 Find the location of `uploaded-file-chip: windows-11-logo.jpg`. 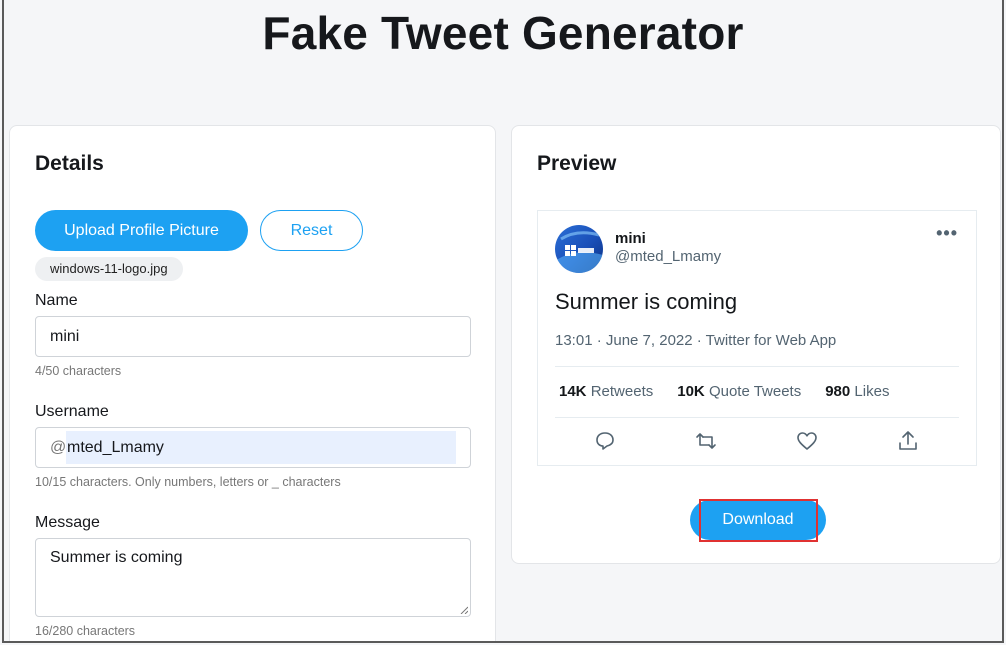

uploaded-file-chip: windows-11-logo.jpg is located at coordinates (109, 269).